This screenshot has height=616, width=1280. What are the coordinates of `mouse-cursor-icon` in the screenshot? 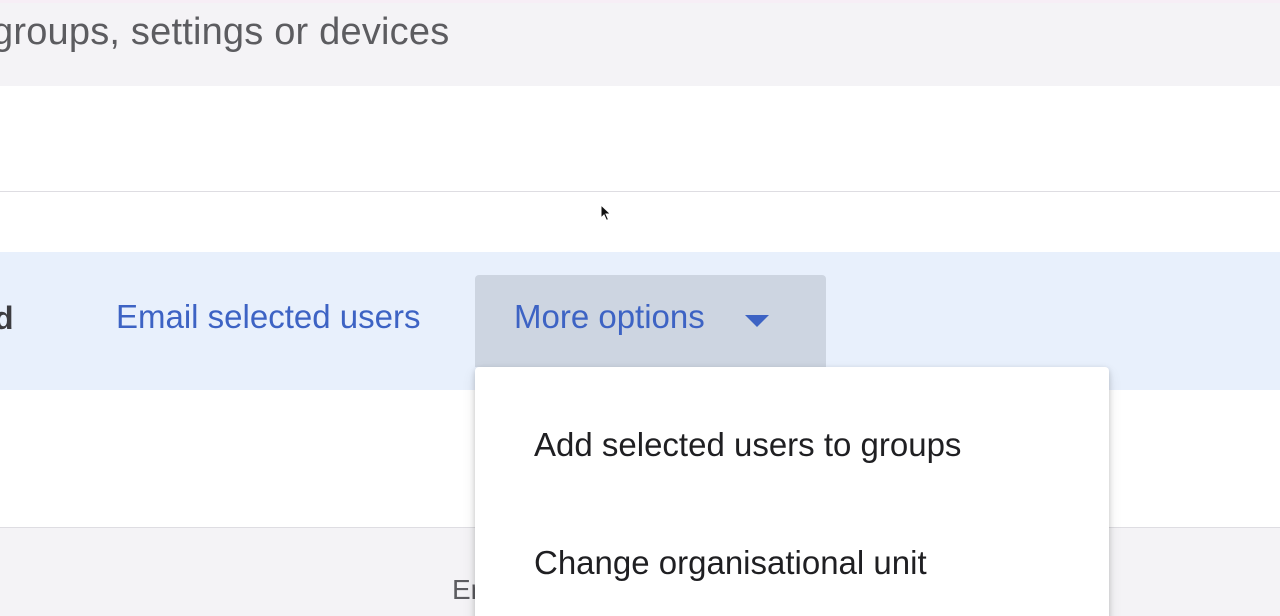 It's located at (606, 213).